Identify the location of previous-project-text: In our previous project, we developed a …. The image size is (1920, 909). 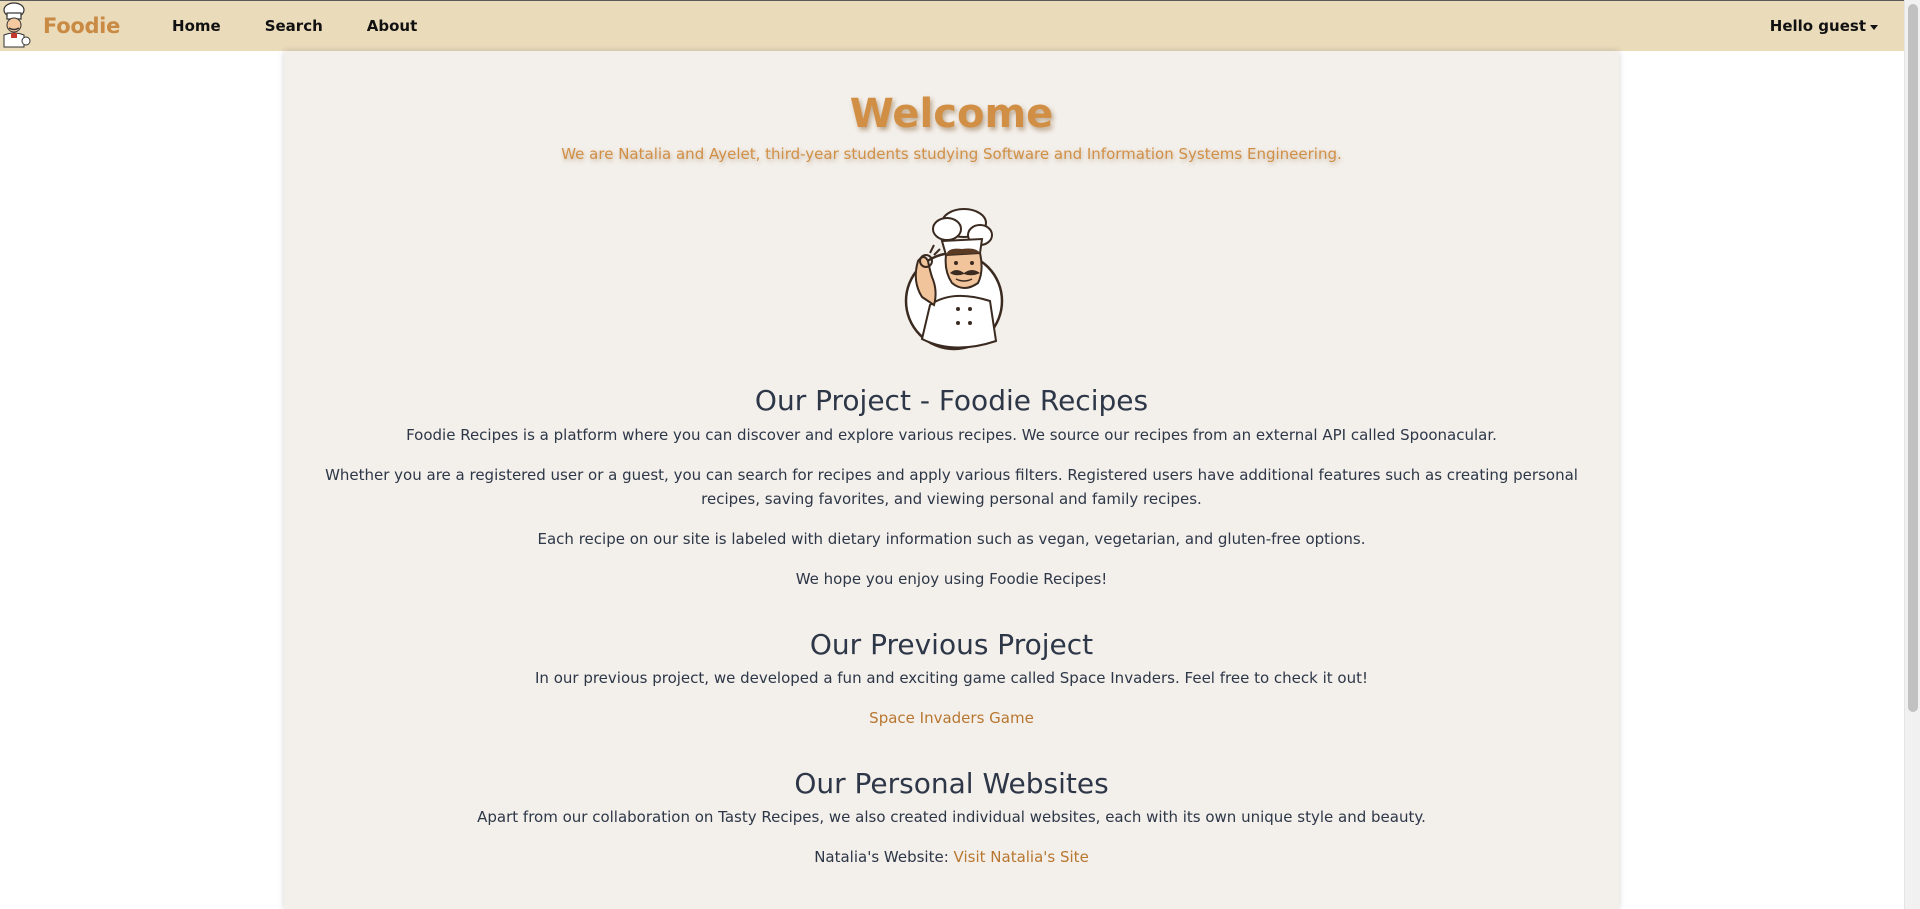
(951, 678).